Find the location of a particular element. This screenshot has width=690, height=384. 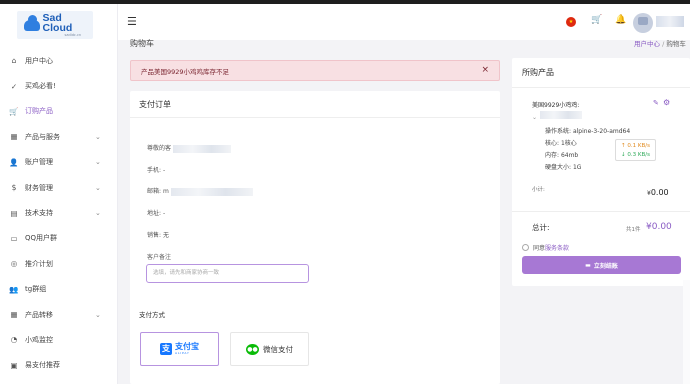

total-value: ¥0.00 is located at coordinates (659, 227).